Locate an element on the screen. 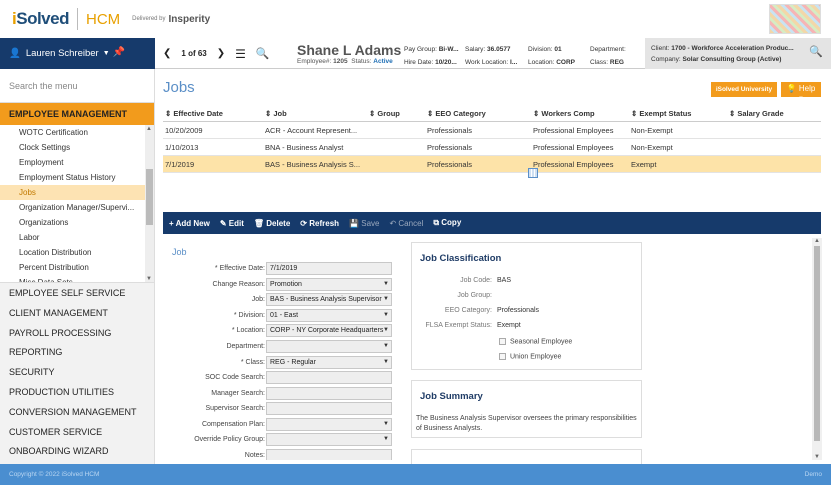 The image size is (831, 485). column-header-salary-grade: ⇕ Salary Grade is located at coordinates (774, 113).